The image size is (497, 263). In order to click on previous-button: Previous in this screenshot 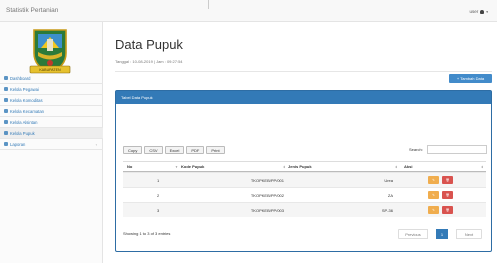, I will do `click(413, 234)`.